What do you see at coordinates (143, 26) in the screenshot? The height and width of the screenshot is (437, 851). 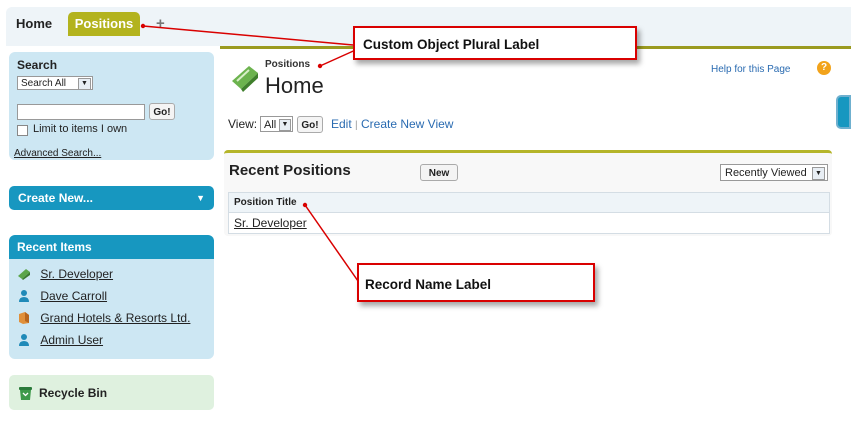 I see `plural-arrow-tab-dot` at bounding box center [143, 26].